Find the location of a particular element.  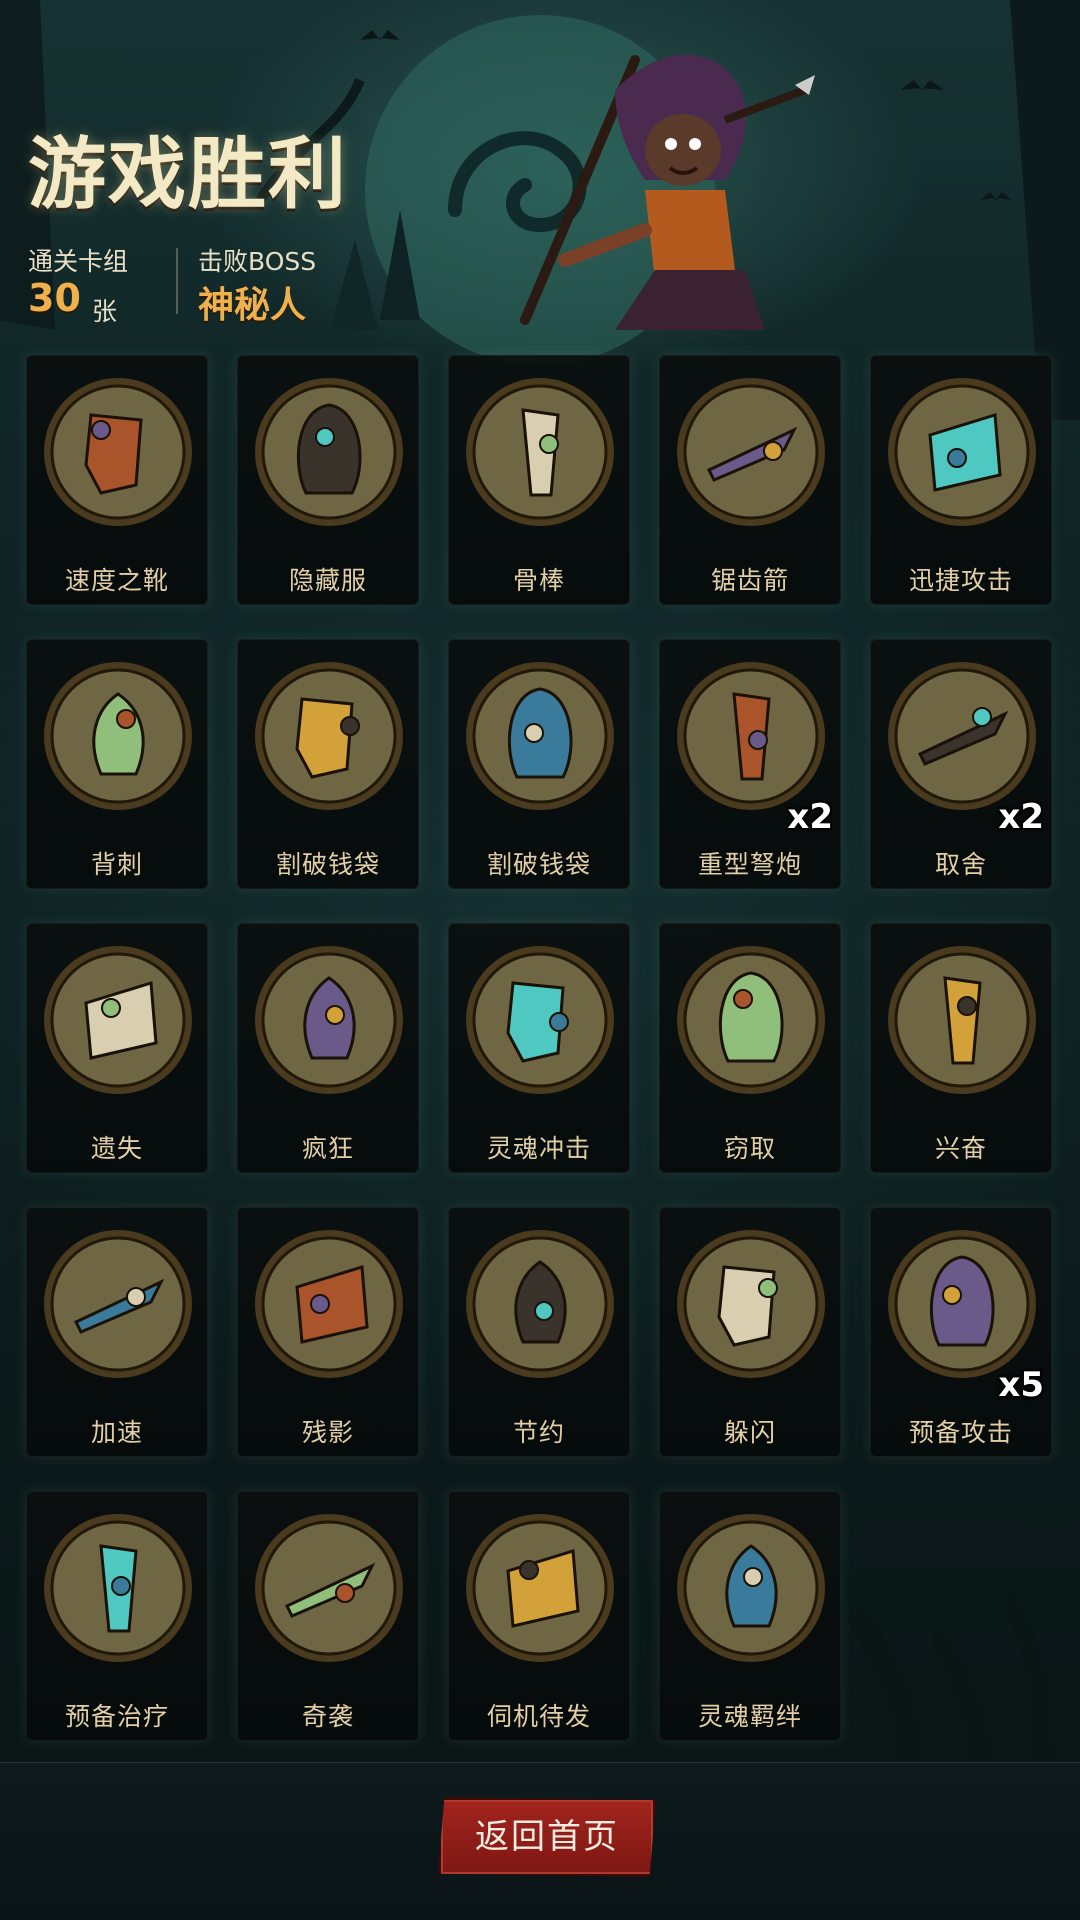

hooded-cloak-icon is located at coordinates (329, 452).